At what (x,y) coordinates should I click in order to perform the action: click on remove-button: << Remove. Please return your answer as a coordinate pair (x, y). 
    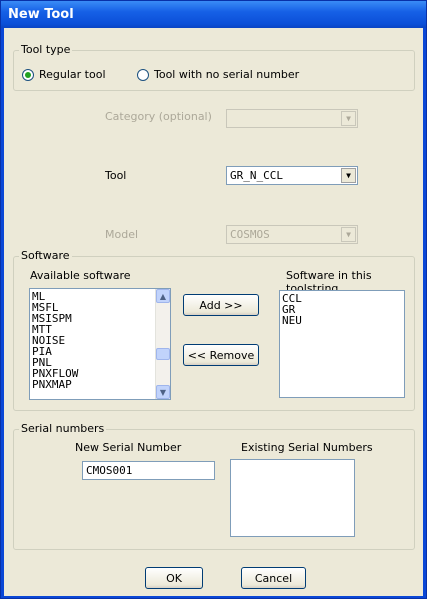
    Looking at the image, I should click on (221, 355).